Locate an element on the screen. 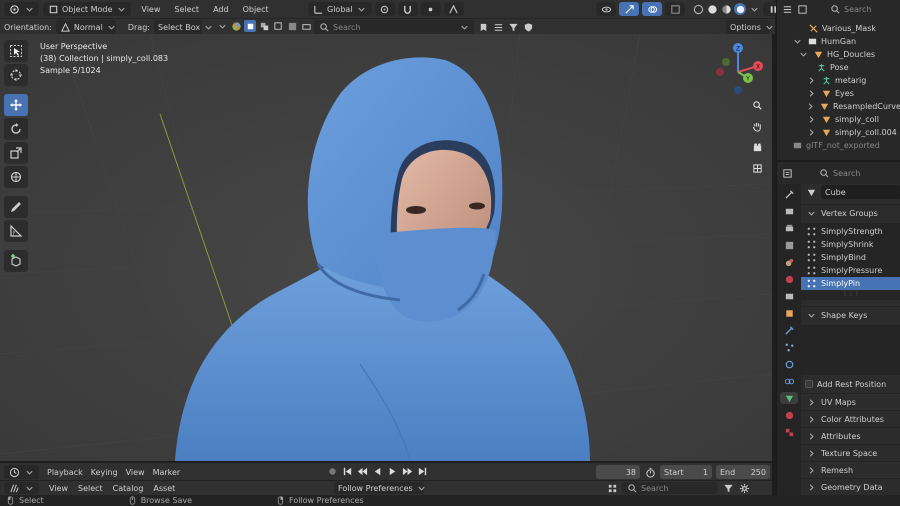  zoom-icon is located at coordinates (757, 105).